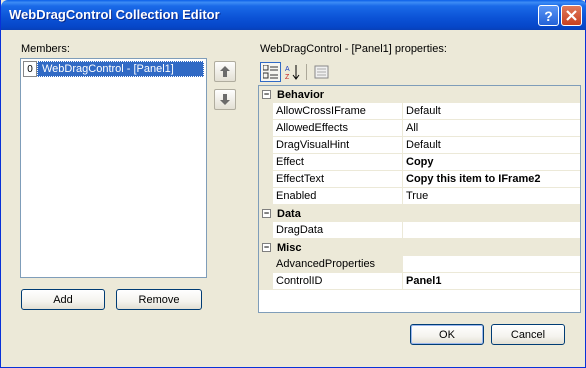  Describe the element at coordinates (289, 213) in the screenshot. I see `category-label: Data` at that location.